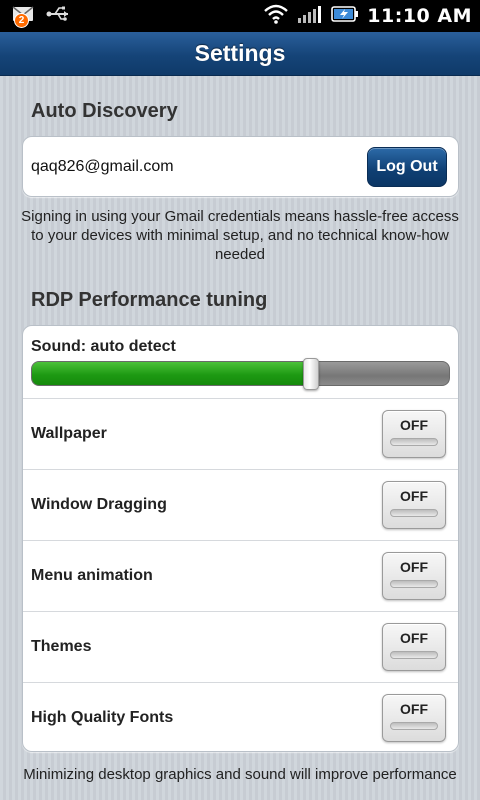 Image resolution: width=480 pixels, height=800 pixels. What do you see at coordinates (69, 433) in the screenshot?
I see `toggle-label: Wallpaper` at bounding box center [69, 433].